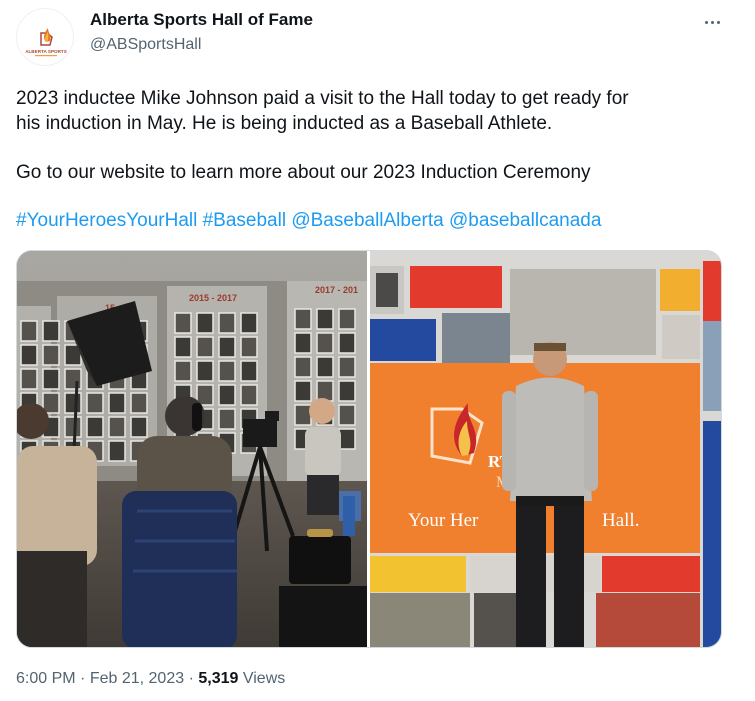 Image resolution: width=755 pixels, height=701 pixels. I want to click on avatar-logo-text: ALBERTA SPORTS, so click(46, 51).